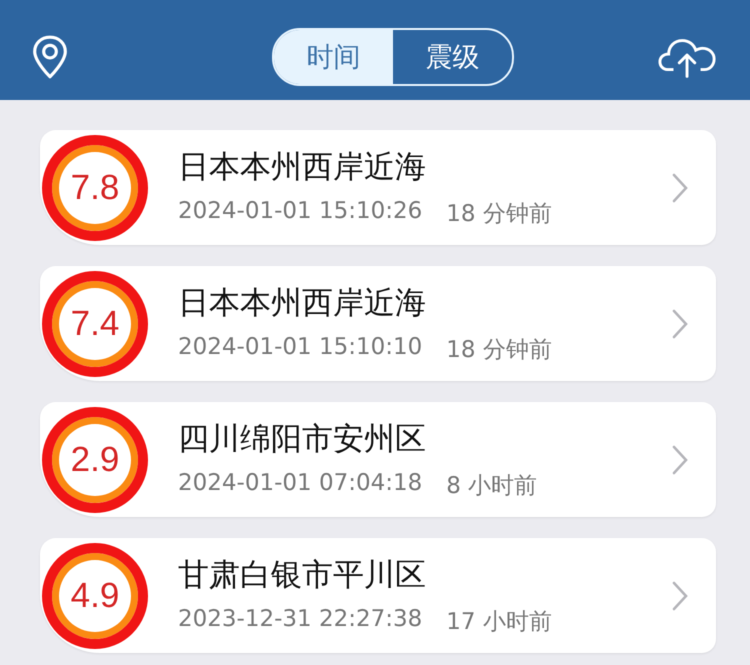 Image resolution: width=750 pixels, height=665 pixels. I want to click on magnitude-badge: 7.8, so click(95, 187).